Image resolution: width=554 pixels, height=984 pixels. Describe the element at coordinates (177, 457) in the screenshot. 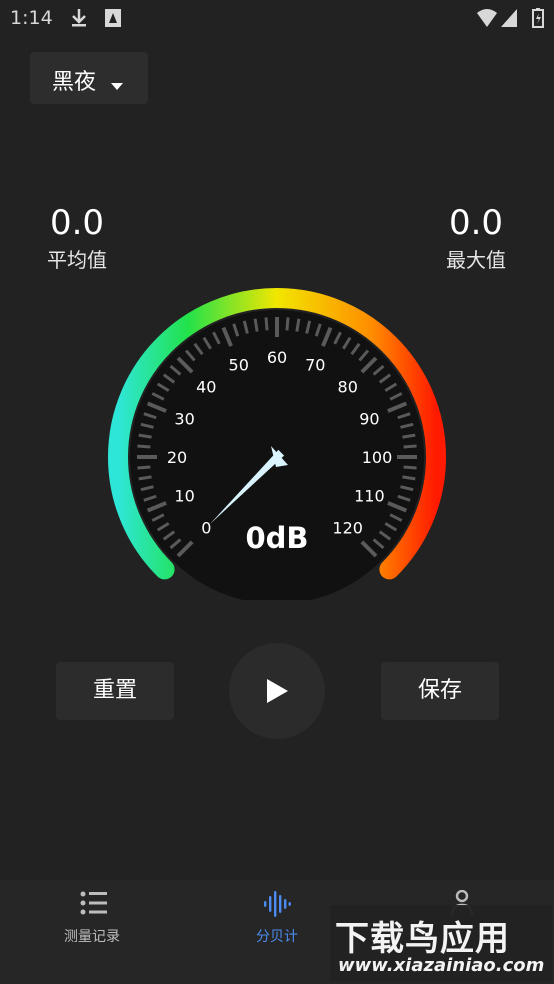

I see `gauge-tick-label: 20` at that location.